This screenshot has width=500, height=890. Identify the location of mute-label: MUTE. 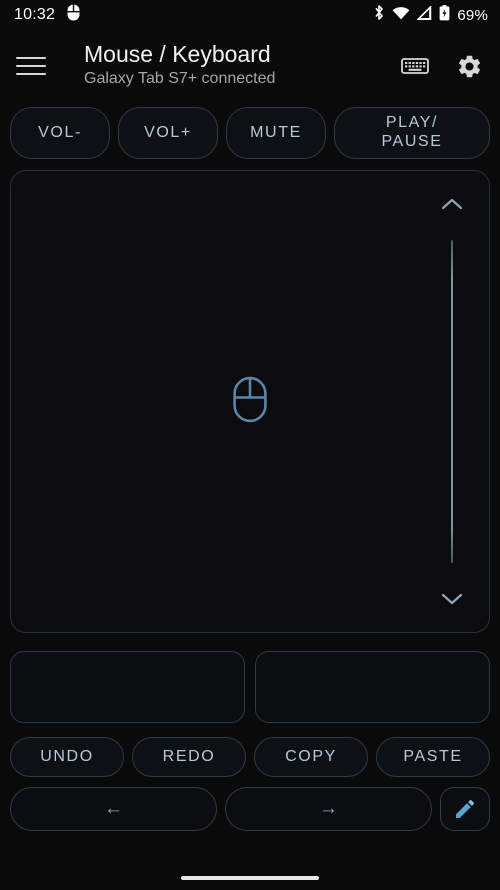
(276, 132).